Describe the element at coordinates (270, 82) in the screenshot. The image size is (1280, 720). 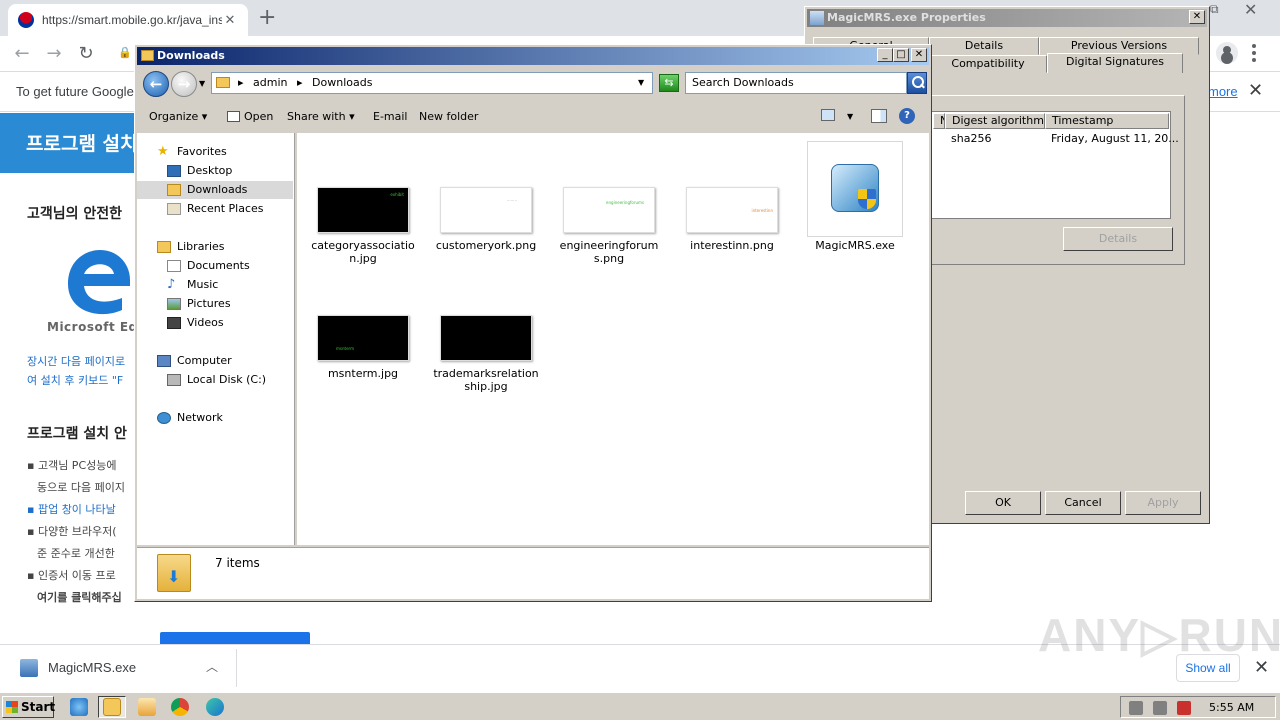
I see `breadcrumb-item: admin` at that location.